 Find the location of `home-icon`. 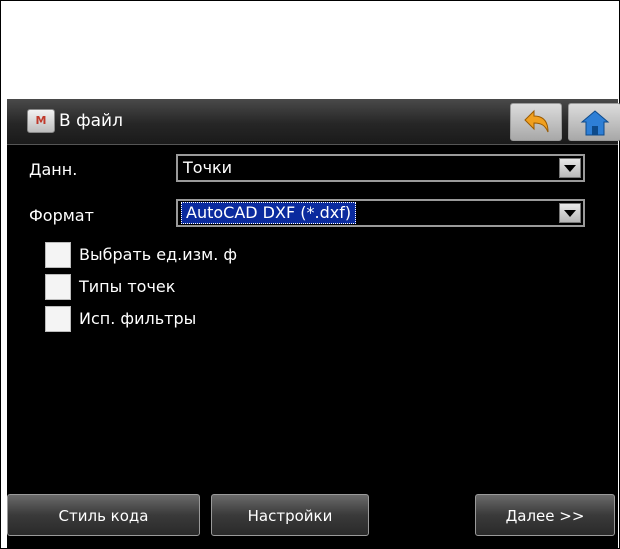

home-icon is located at coordinates (595, 123).